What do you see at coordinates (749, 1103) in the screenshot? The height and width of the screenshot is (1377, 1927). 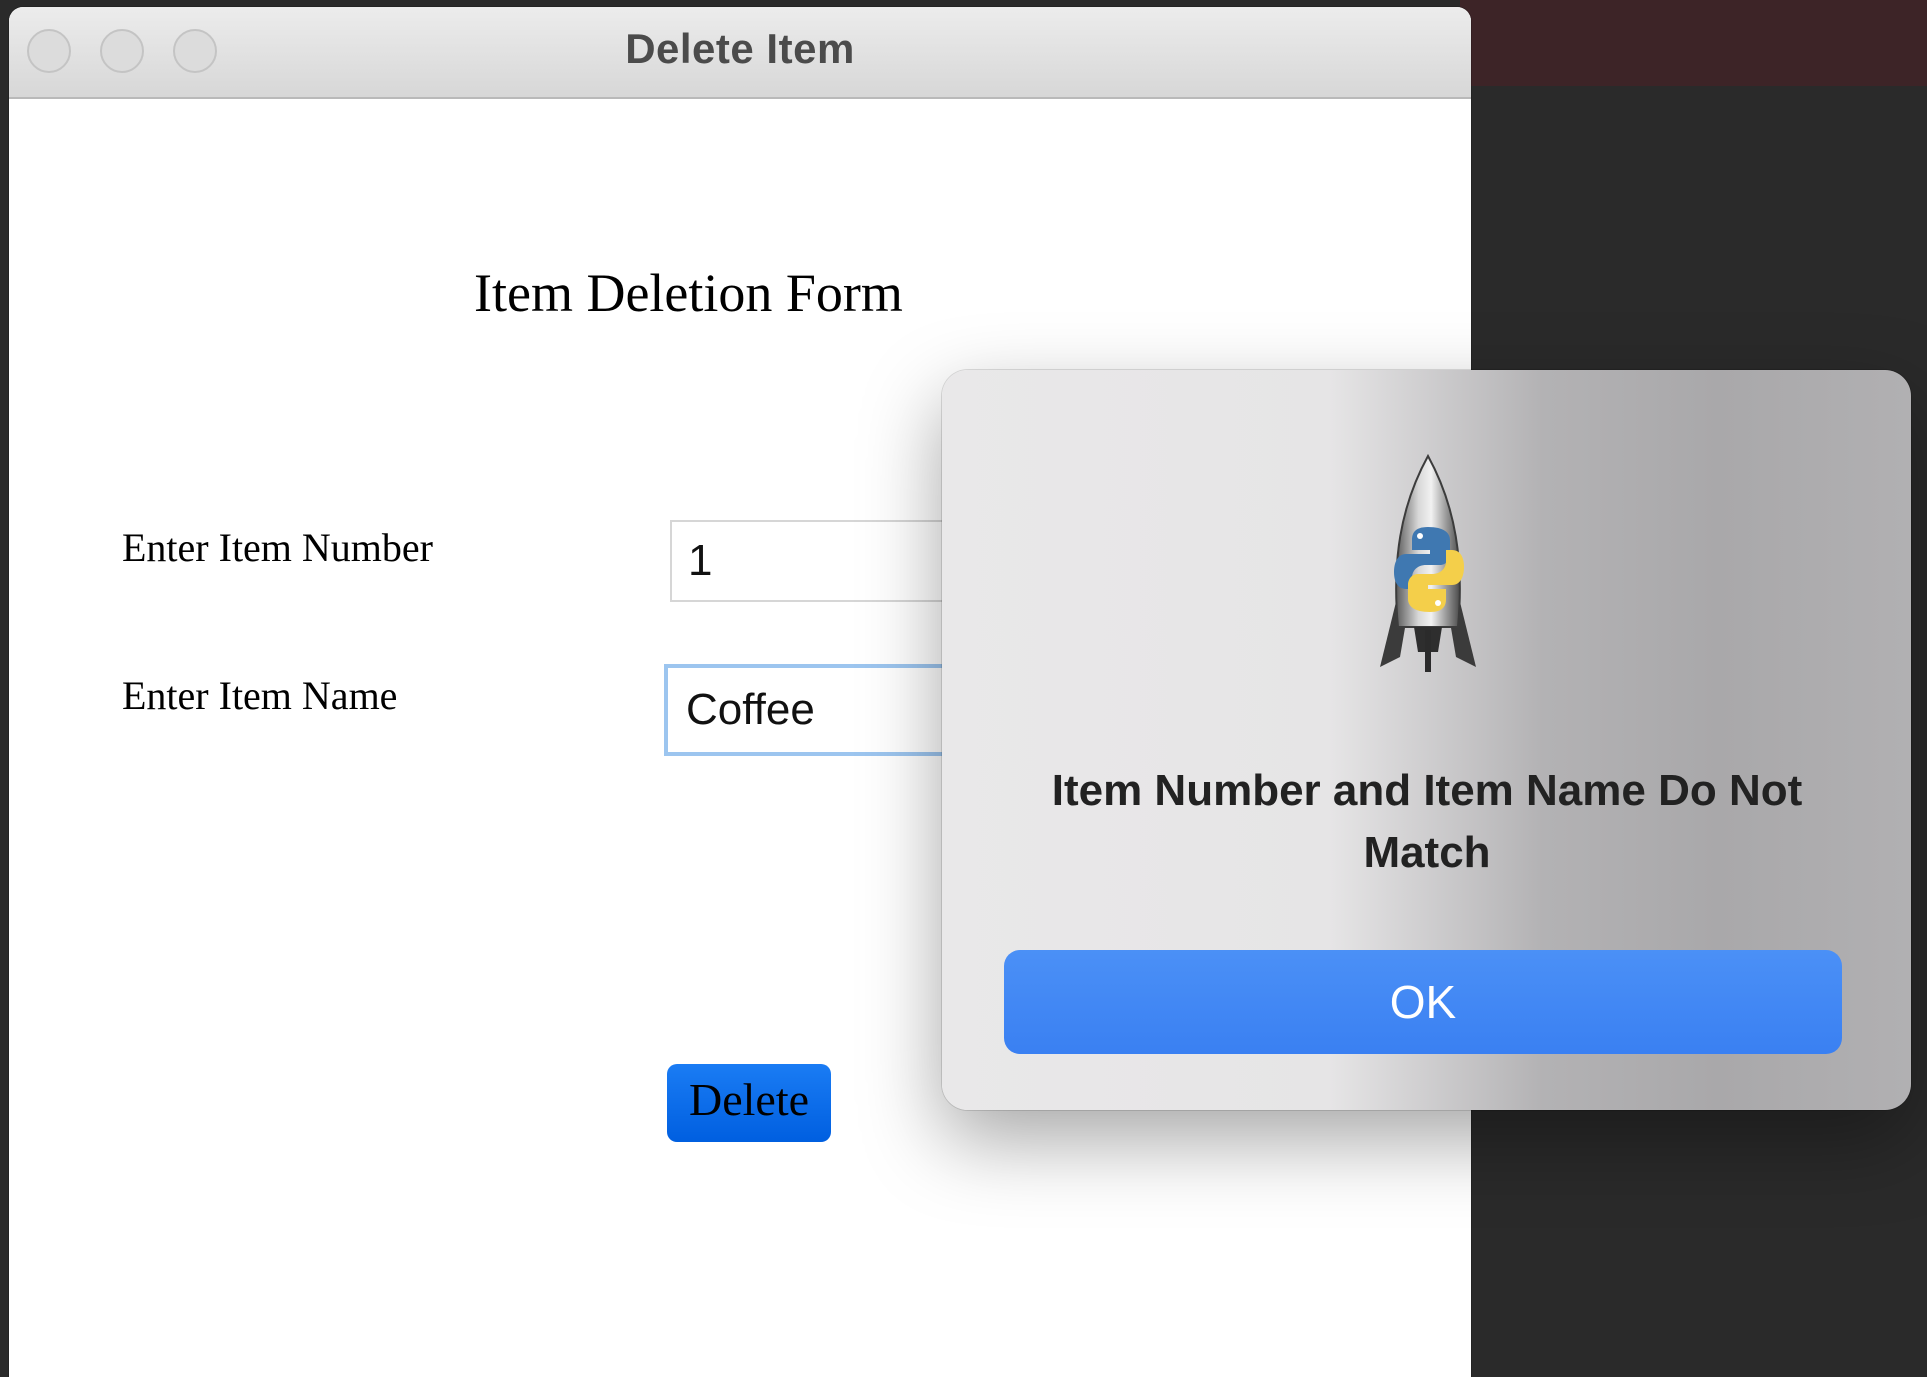 I see `delete-button: Delete` at bounding box center [749, 1103].